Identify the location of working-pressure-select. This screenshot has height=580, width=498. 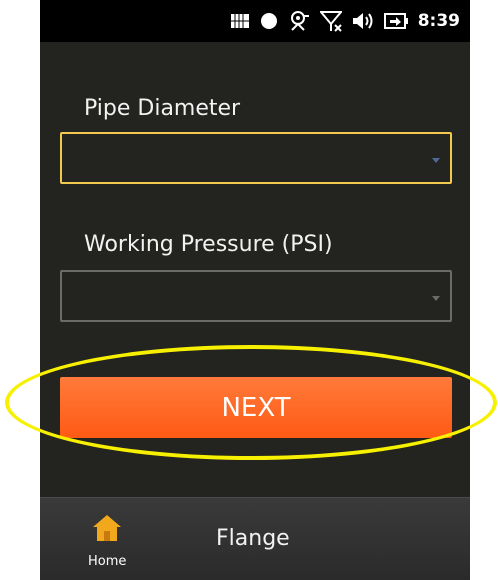
(256, 296).